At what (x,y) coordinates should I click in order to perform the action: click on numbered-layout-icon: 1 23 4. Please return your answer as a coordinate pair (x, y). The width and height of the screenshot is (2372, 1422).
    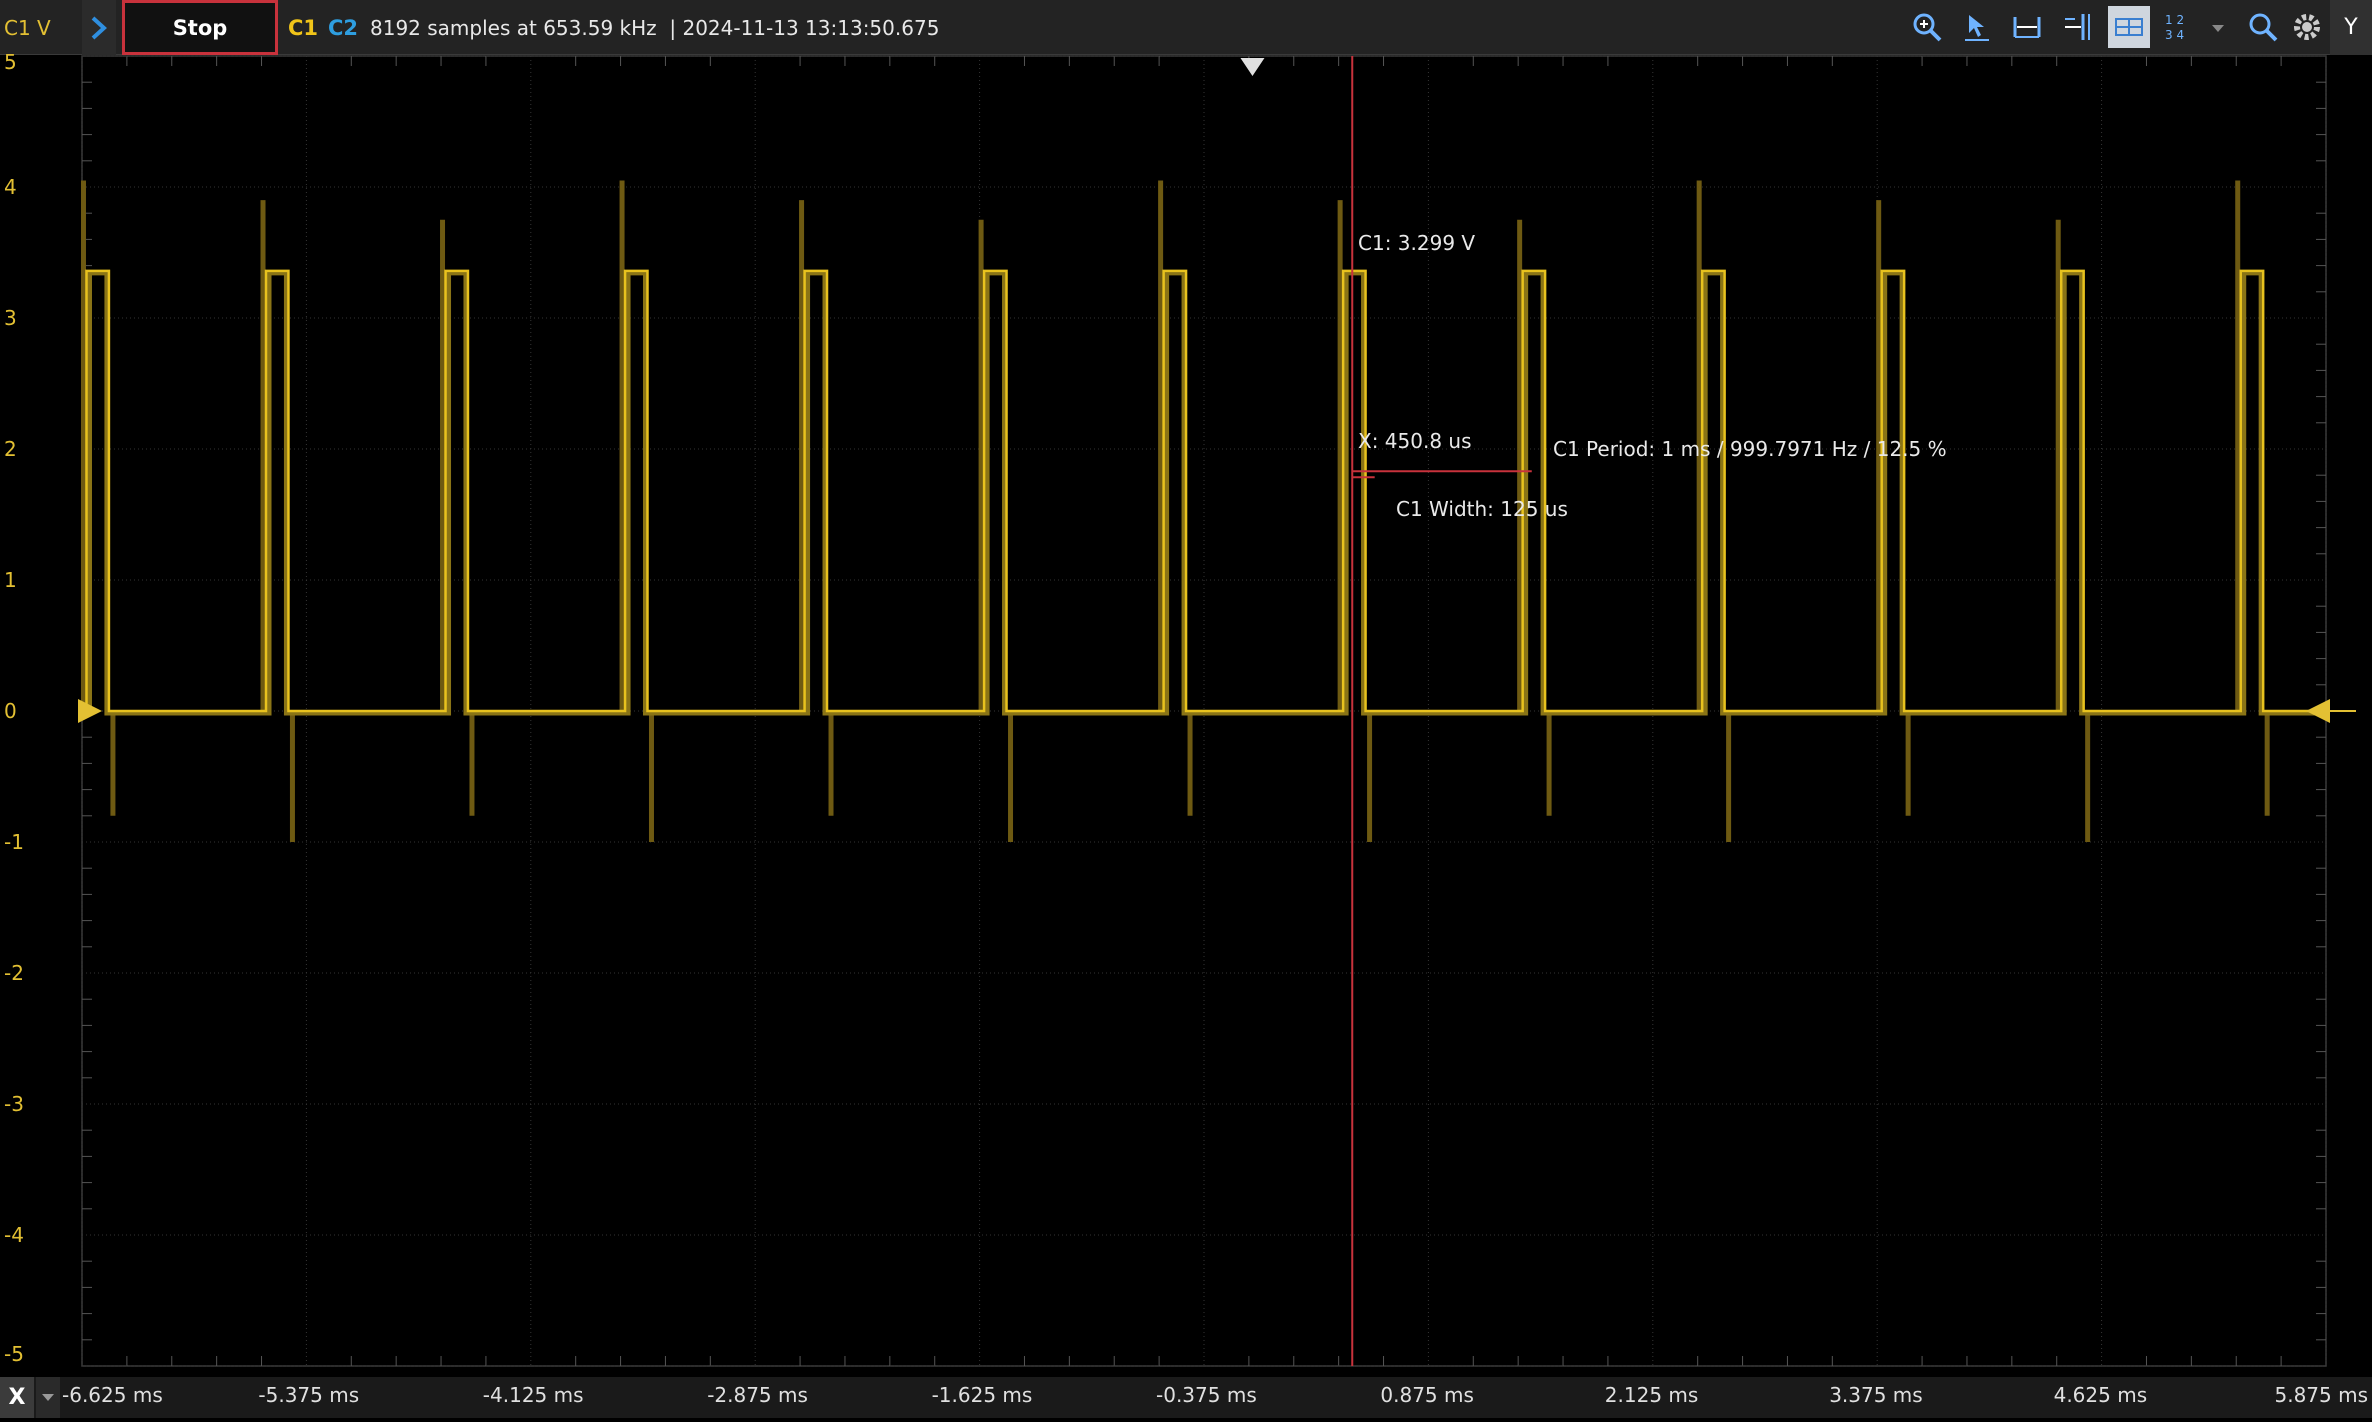
    Looking at the image, I should click on (2179, 27).